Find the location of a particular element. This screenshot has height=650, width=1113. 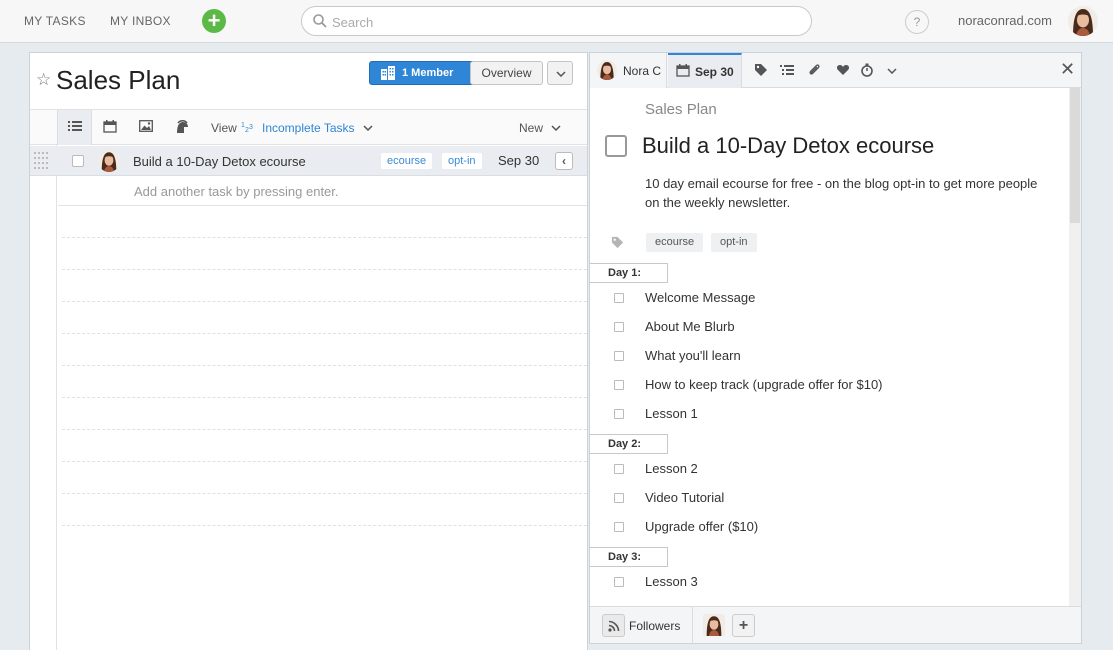

overview-button: Overview is located at coordinates (506, 73).